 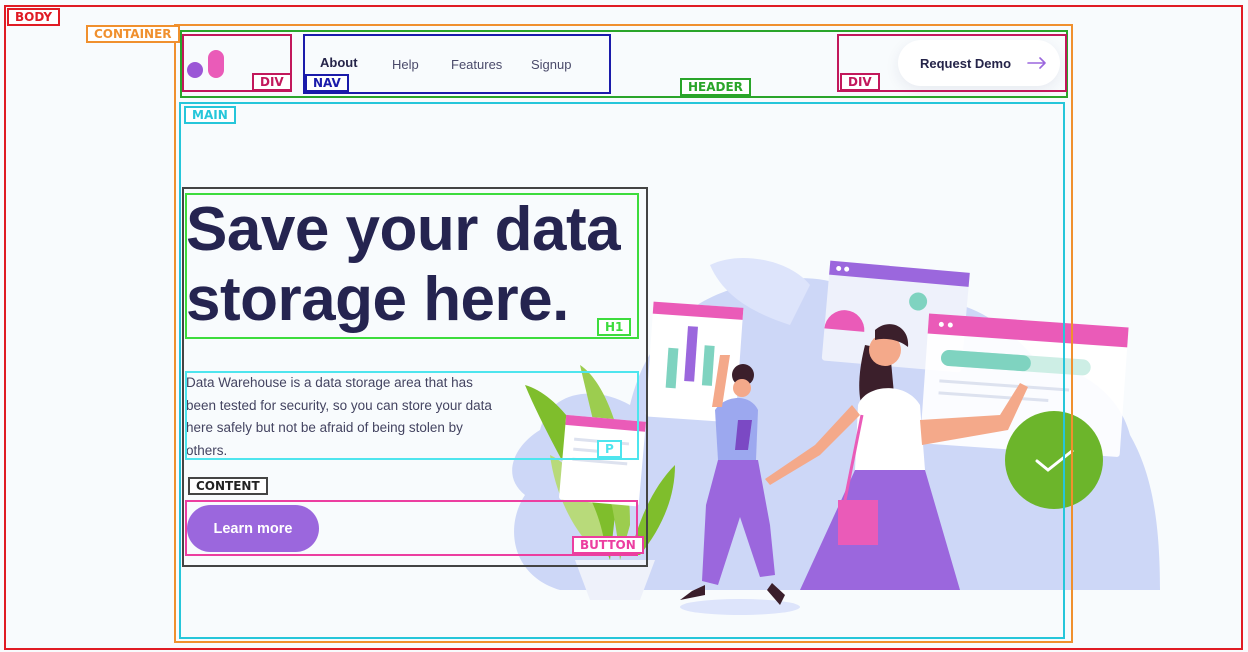 What do you see at coordinates (1054, 460) in the screenshot?
I see `success-check-icon` at bounding box center [1054, 460].